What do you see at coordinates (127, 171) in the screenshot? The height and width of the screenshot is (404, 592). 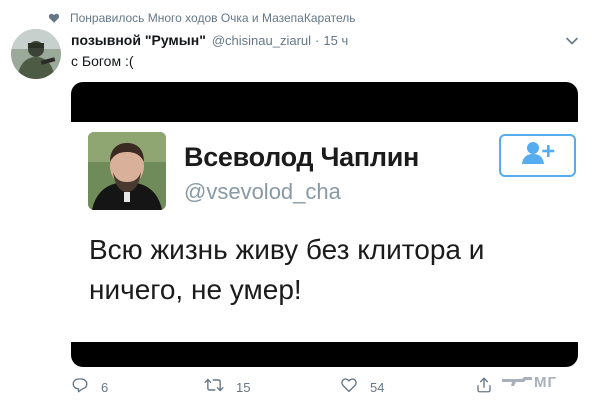 I see `profile-photo` at bounding box center [127, 171].